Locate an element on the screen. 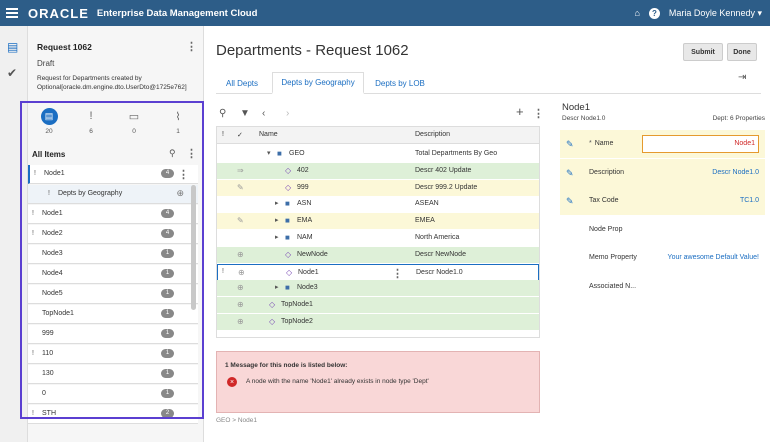 The height and width of the screenshot is (442, 770). error-icon: × is located at coordinates (232, 382).